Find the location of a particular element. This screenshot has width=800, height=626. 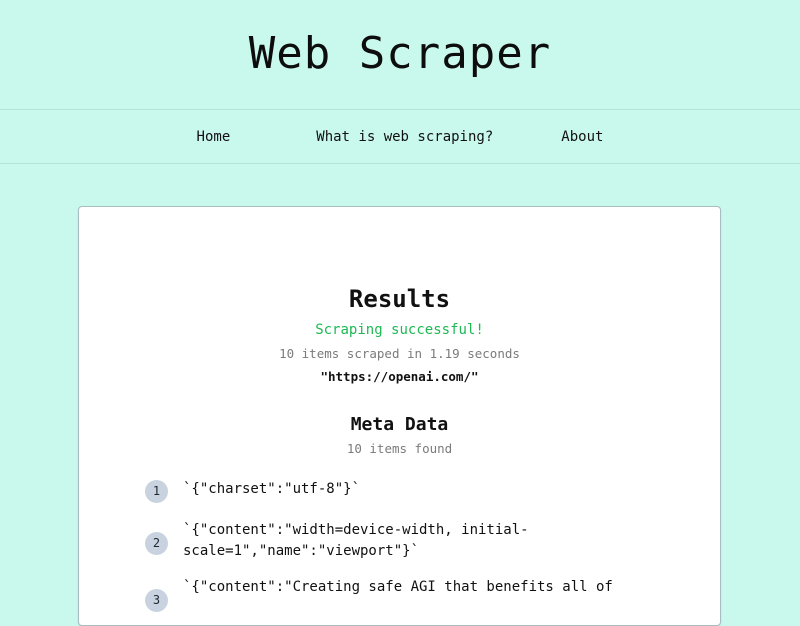

scrape-summary: 10 items scraped in 1.19 seconds is located at coordinates (399, 353).